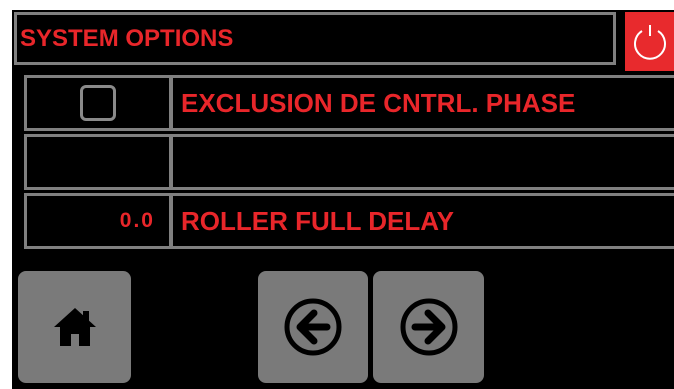 This screenshot has height=389, width=674. Describe the element at coordinates (318, 220) in the screenshot. I see `option-label: ROLLER FULL DELAY` at that location.